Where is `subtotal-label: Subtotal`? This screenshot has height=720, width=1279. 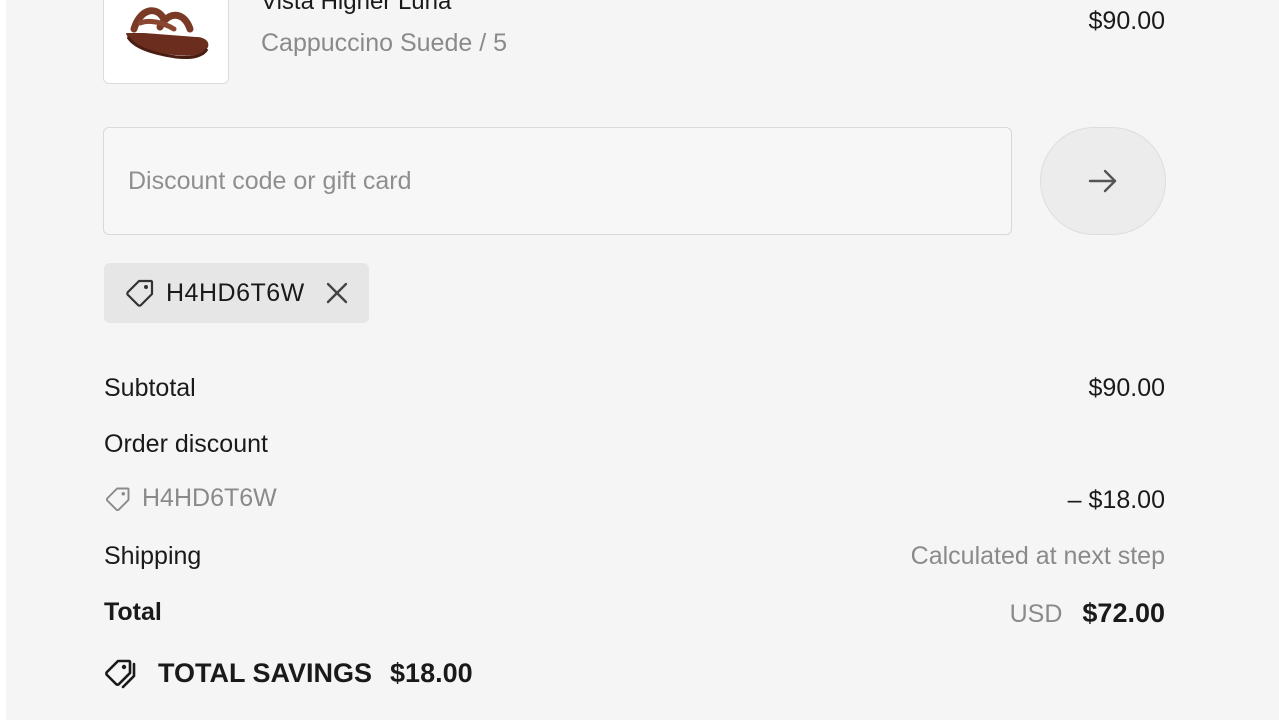 subtotal-label: Subtotal is located at coordinates (150, 388).